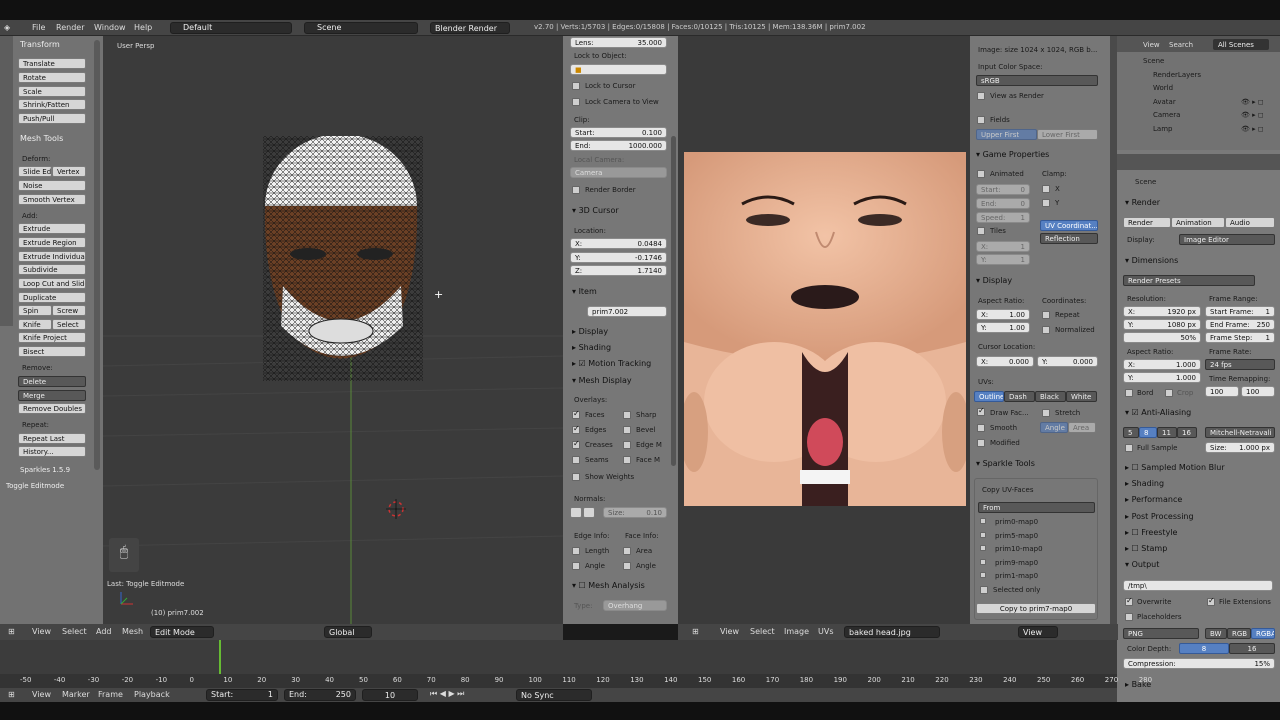 This screenshot has height=720, width=1280. What do you see at coordinates (576, 429) in the screenshot?
I see `edges-checkbox` at bounding box center [576, 429].